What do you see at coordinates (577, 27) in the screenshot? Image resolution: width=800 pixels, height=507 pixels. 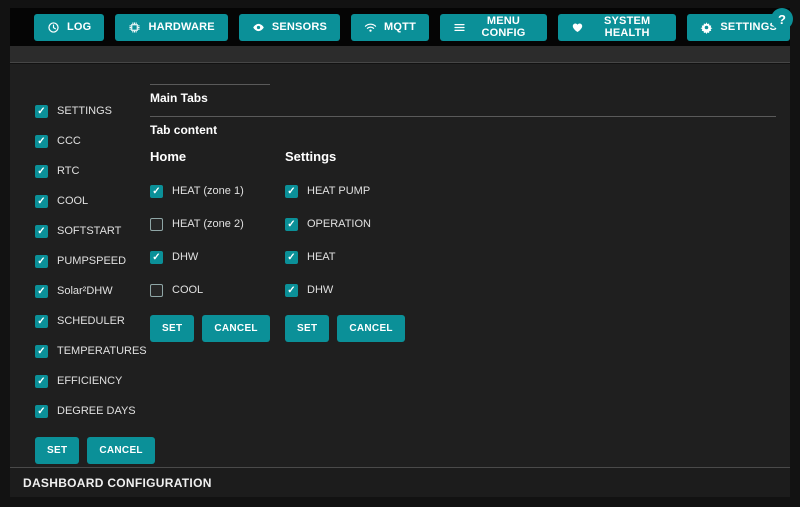 I see `heart-icon` at bounding box center [577, 27].